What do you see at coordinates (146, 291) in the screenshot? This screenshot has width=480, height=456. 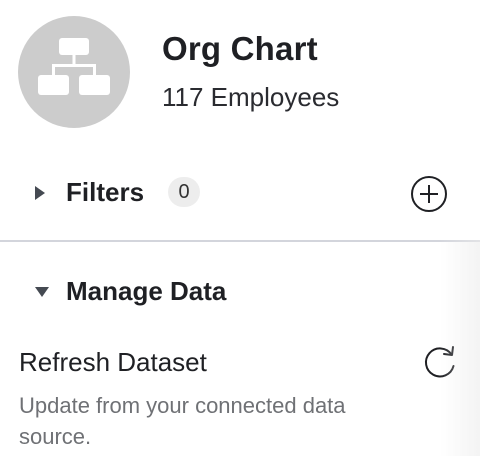 I see `manage-data-label: Manage Data` at bounding box center [146, 291].